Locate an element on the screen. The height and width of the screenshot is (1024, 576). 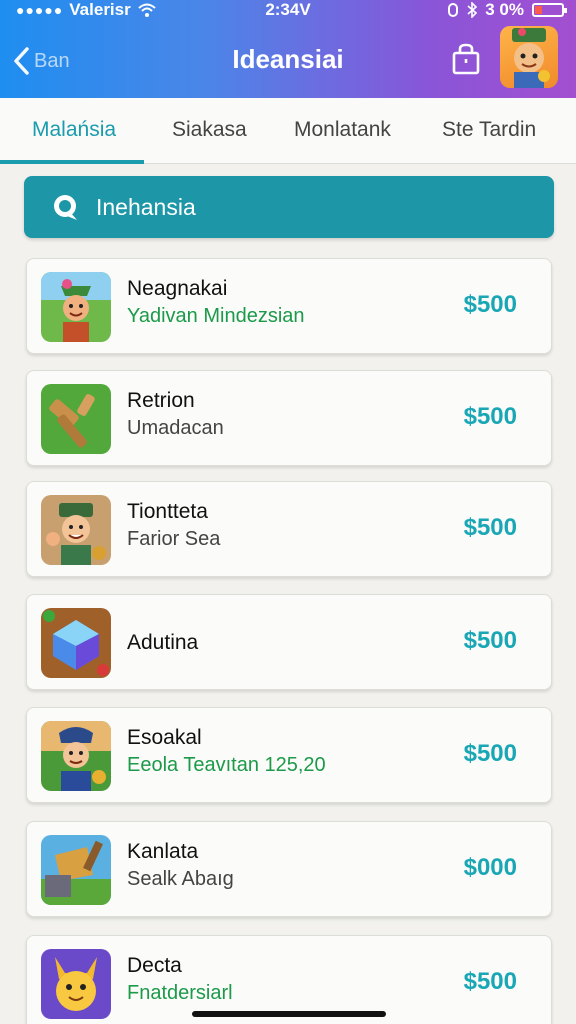
app-subtitle: Farior Sea is located at coordinates (174, 539).